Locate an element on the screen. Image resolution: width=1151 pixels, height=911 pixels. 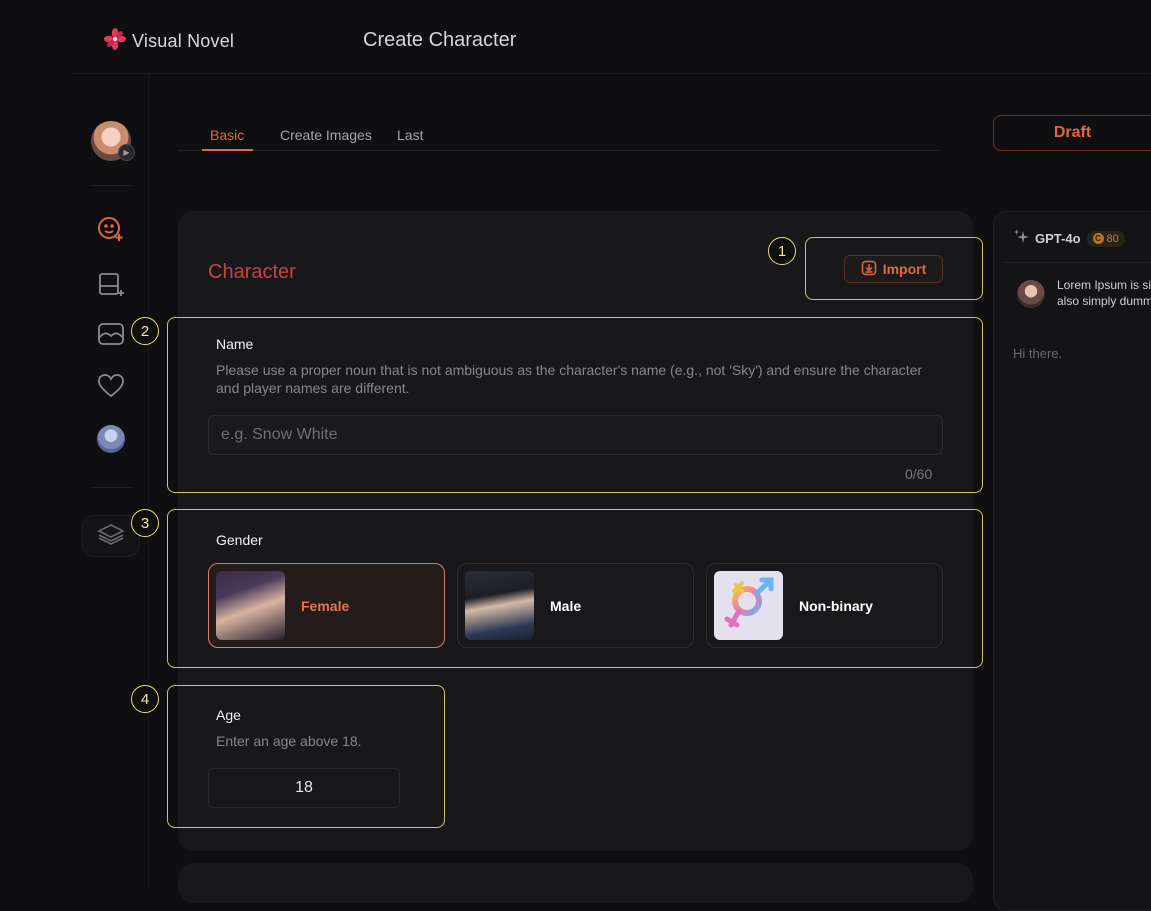
female-character-image is located at coordinates (250, 605).